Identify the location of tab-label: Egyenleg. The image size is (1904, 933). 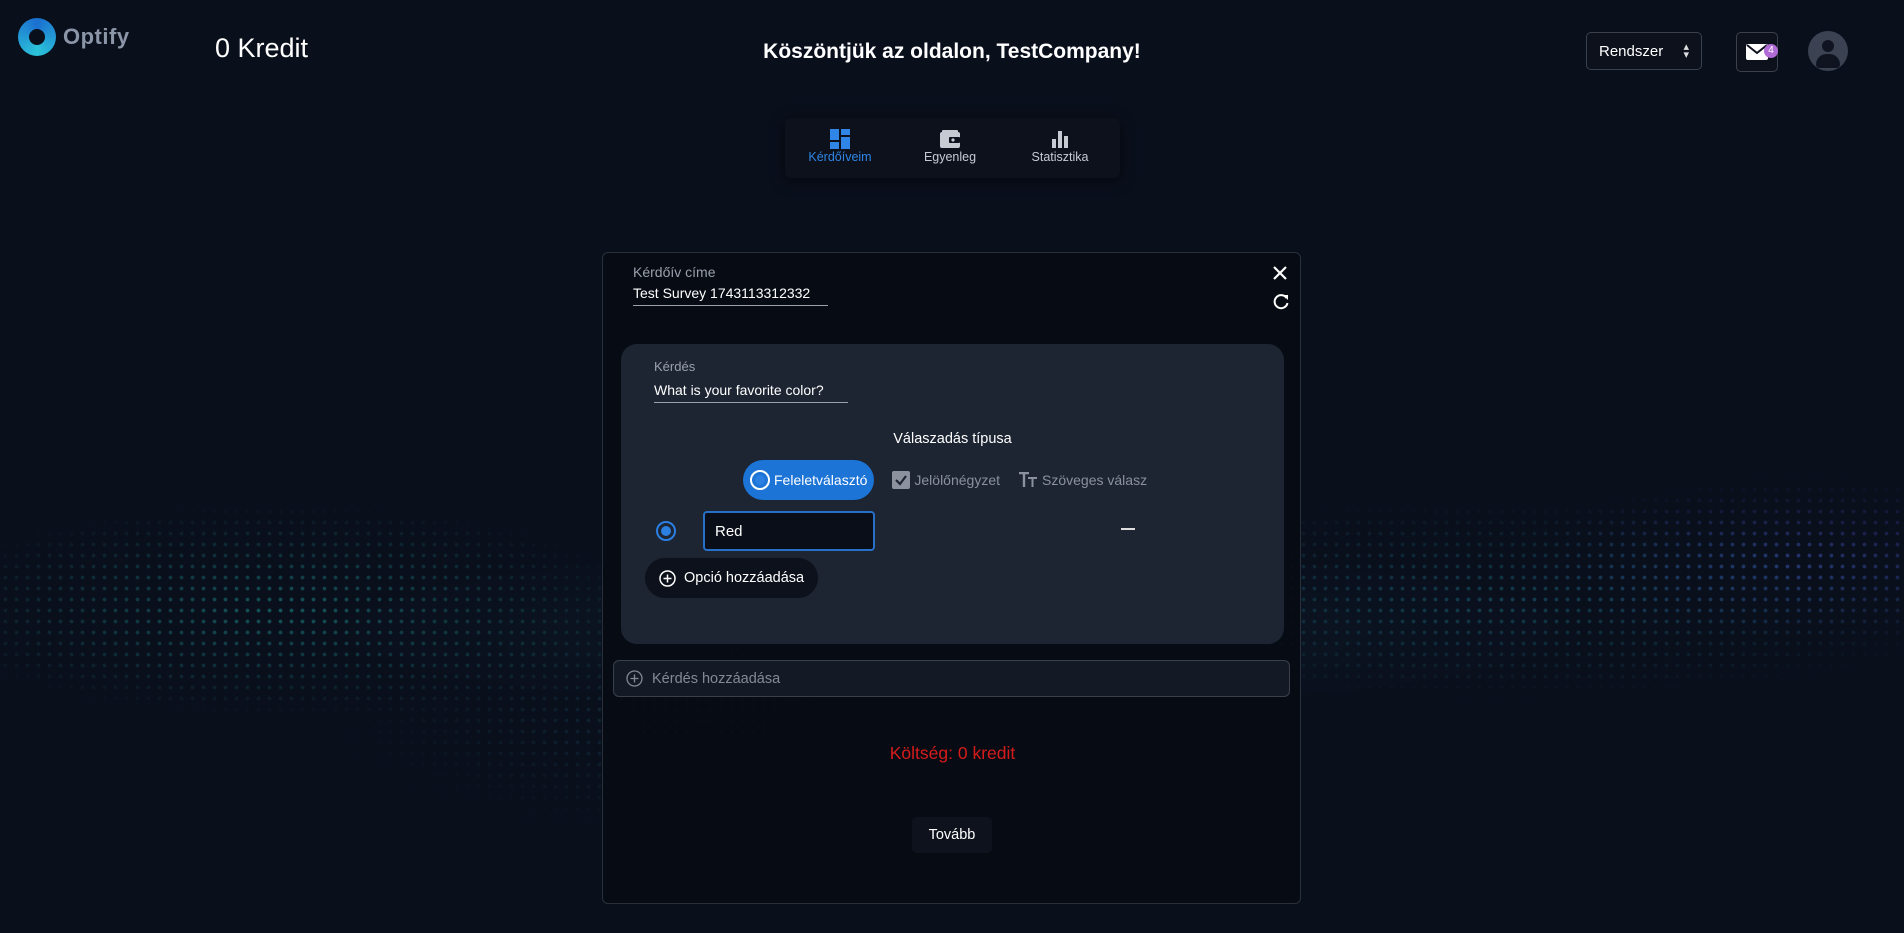
(950, 157).